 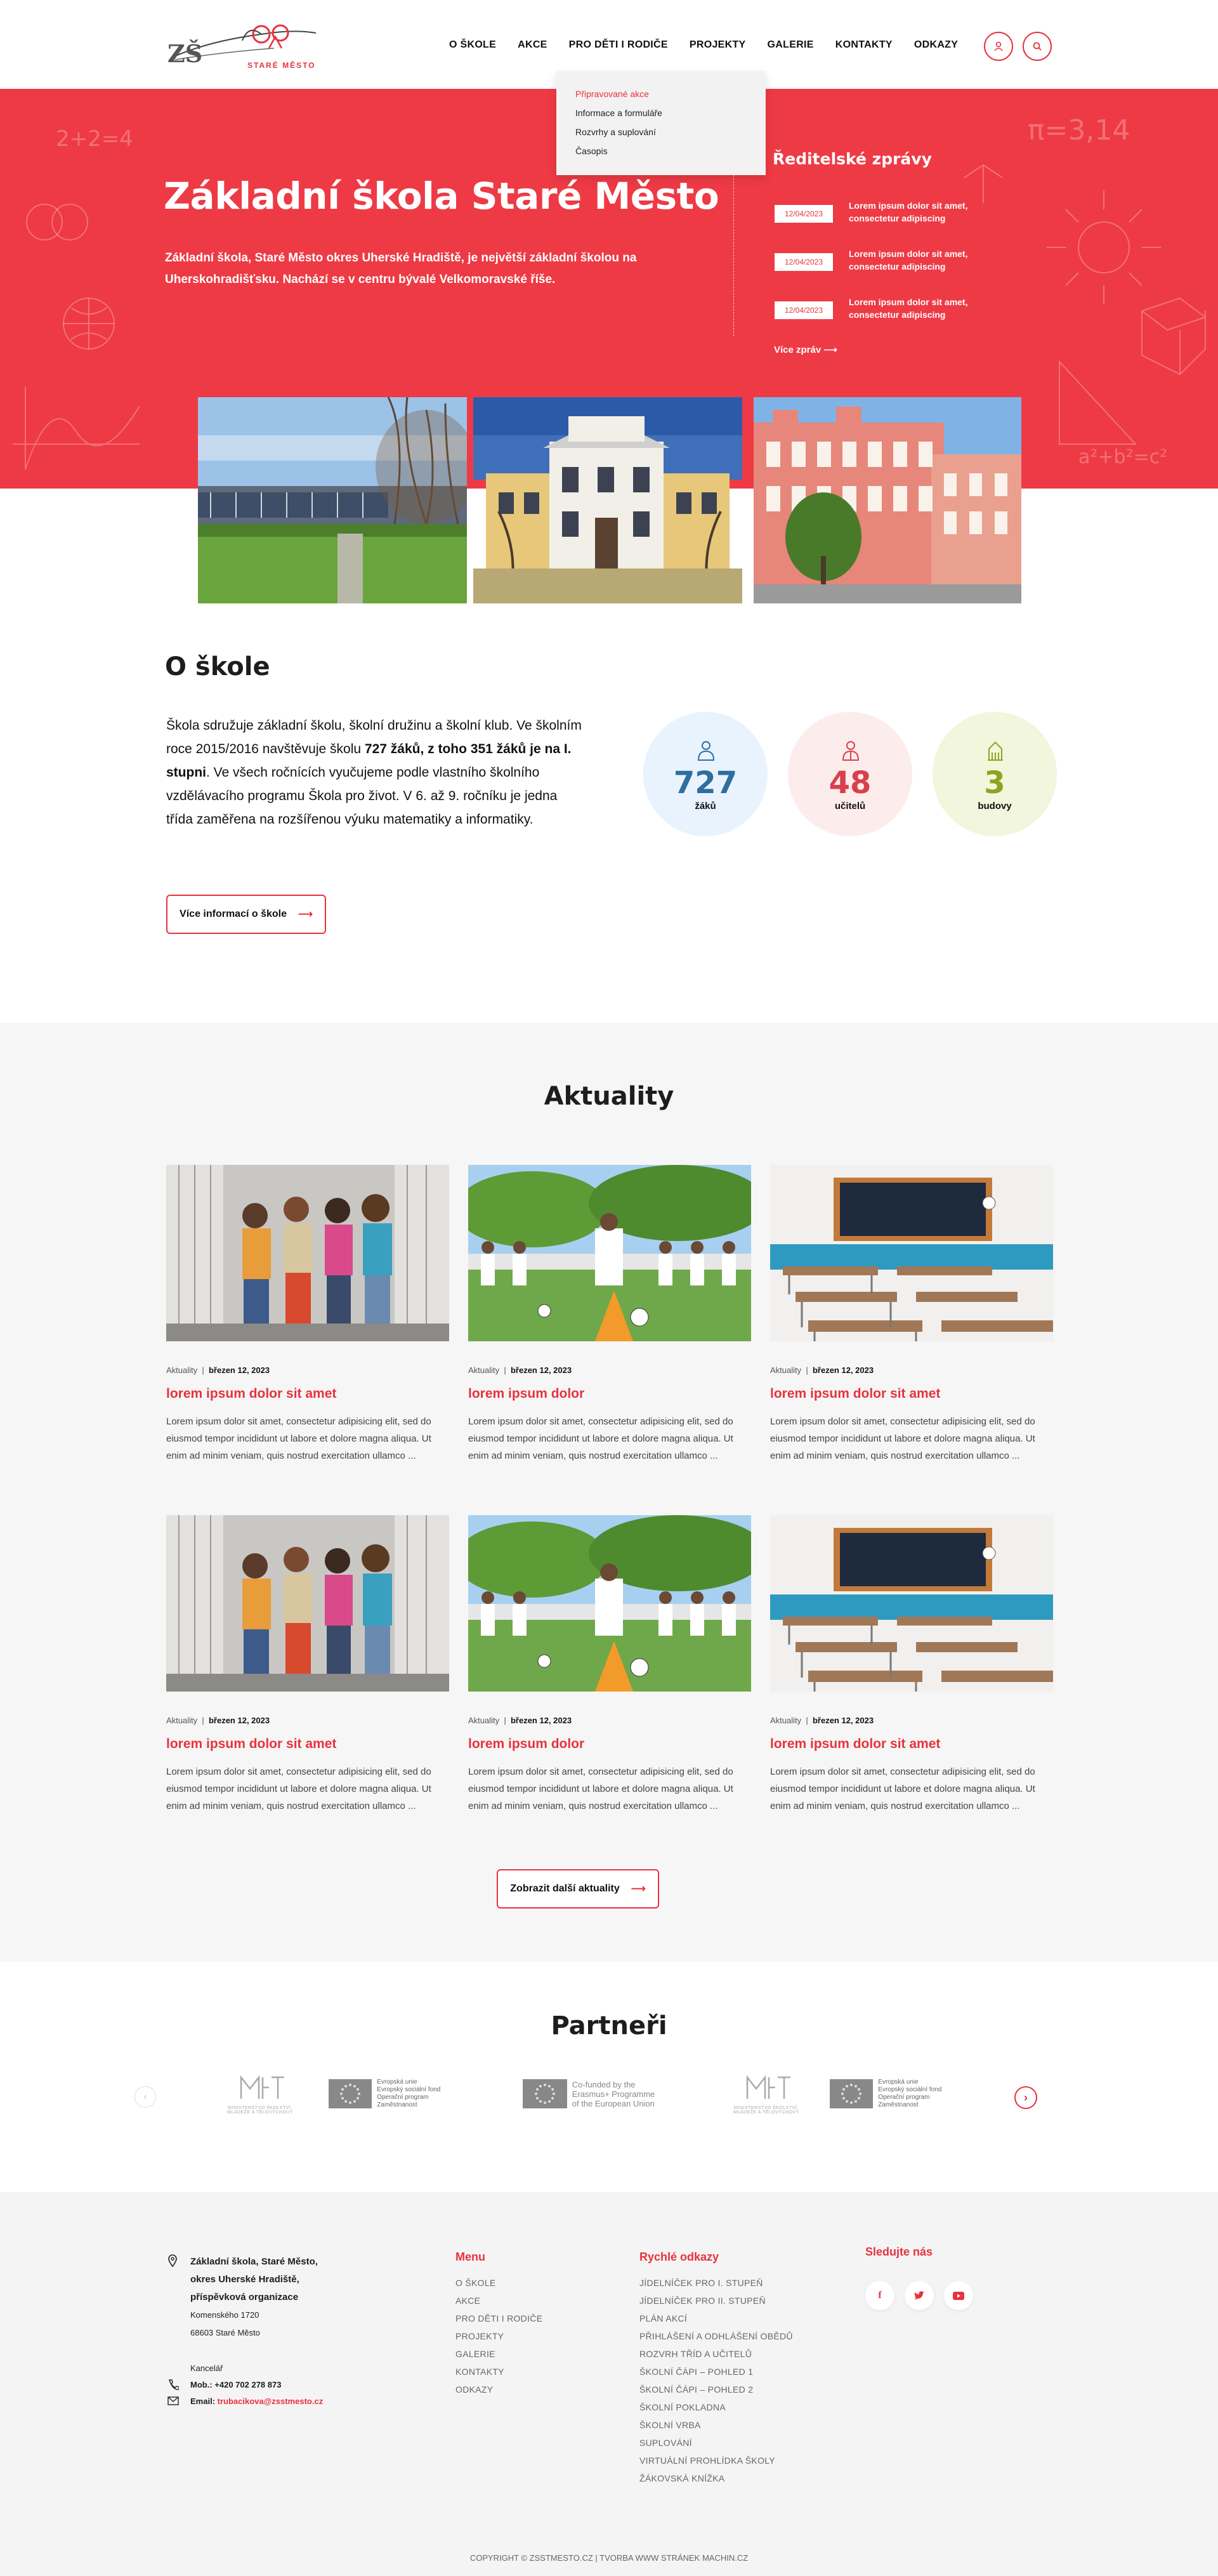 I want to click on logo-text: ZŠ, so click(x=185, y=53).